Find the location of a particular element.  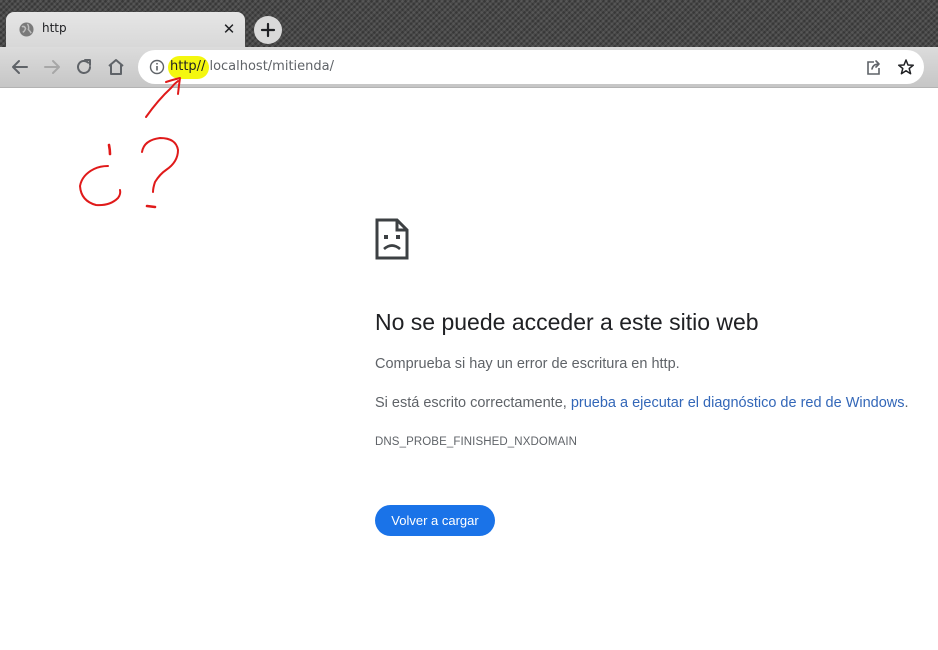

back-button is located at coordinates (20, 67).